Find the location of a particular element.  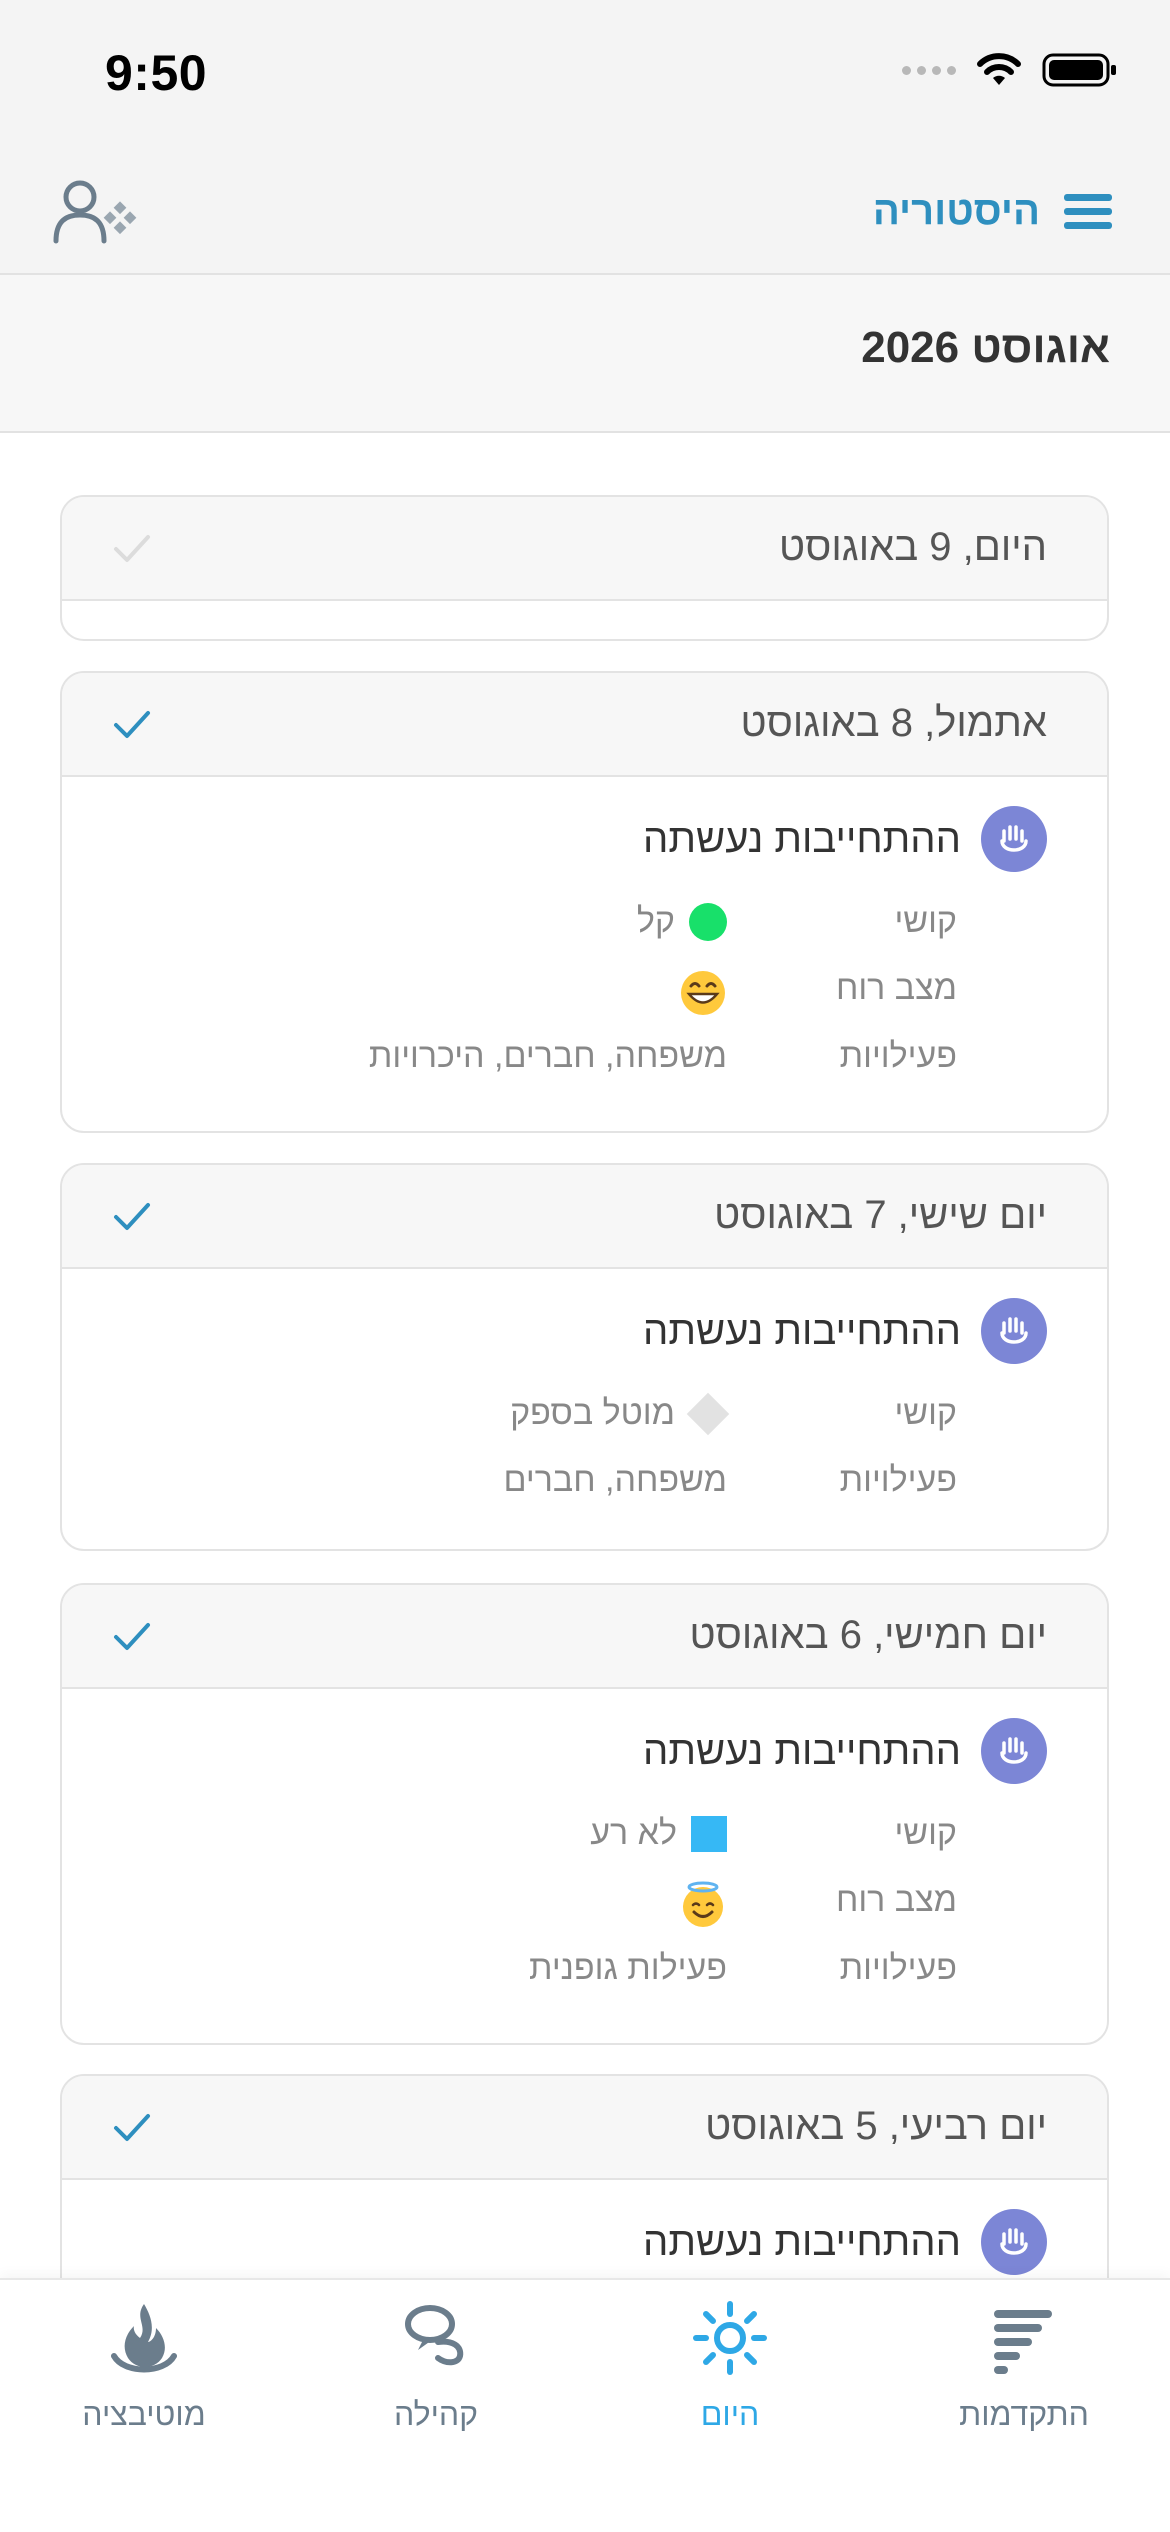

hamburger-icon is located at coordinates (1088, 211).